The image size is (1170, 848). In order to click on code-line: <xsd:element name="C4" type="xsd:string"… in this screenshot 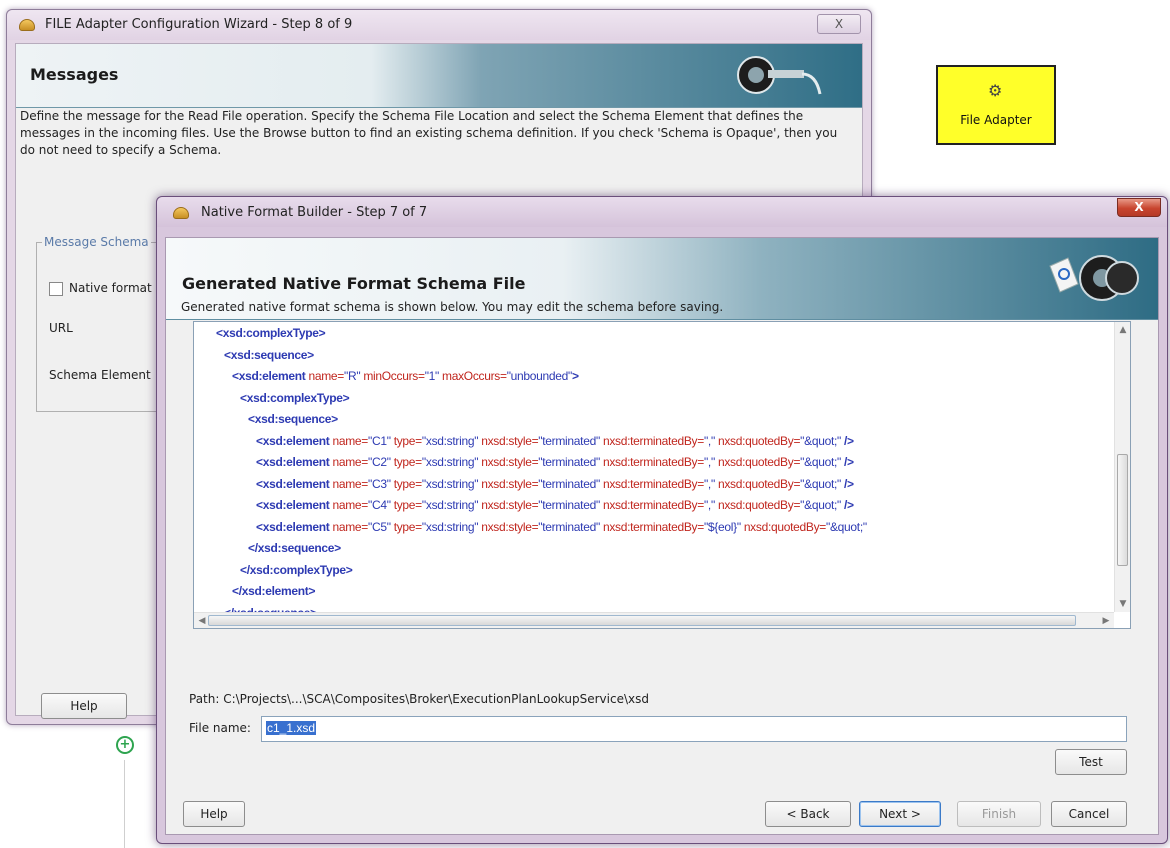, I will do `click(555, 505)`.